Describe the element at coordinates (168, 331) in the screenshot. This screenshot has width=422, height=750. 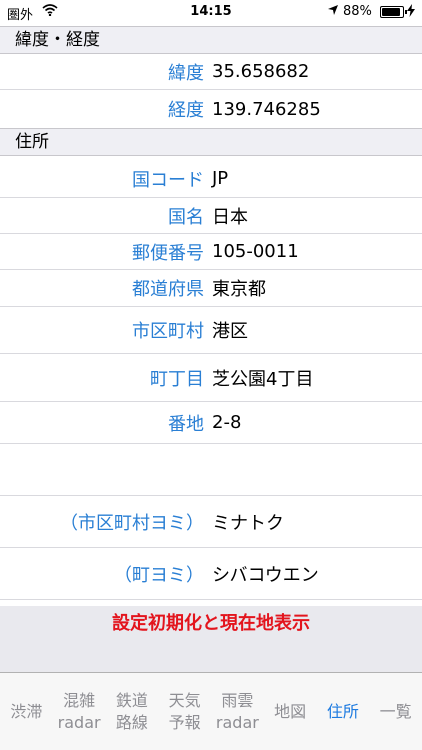
I see `city-label: 市区町村` at that location.